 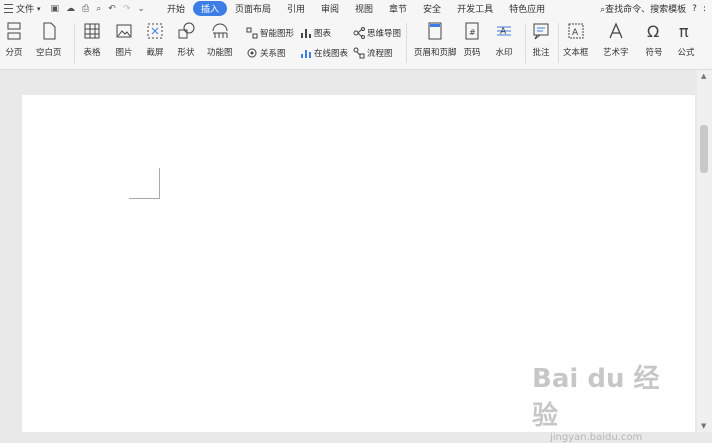 I want to click on relation-chart-button: 关系图, so click(x=266, y=53).